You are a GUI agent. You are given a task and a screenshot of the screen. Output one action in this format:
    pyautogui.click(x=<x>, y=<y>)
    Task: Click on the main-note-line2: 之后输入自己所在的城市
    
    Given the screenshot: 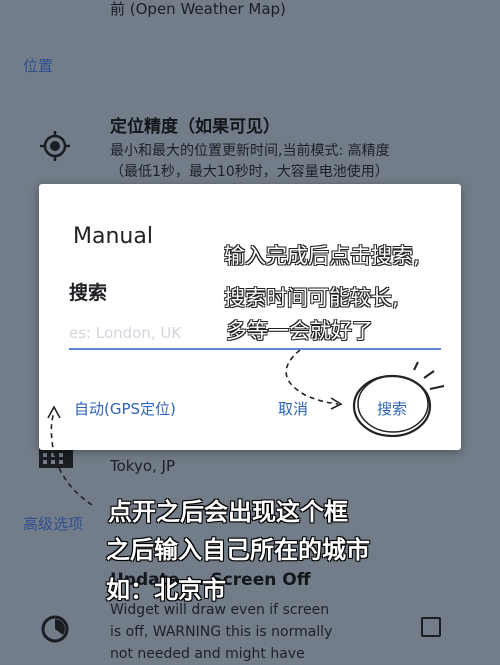 What is the action you would take?
    pyautogui.click(x=238, y=550)
    